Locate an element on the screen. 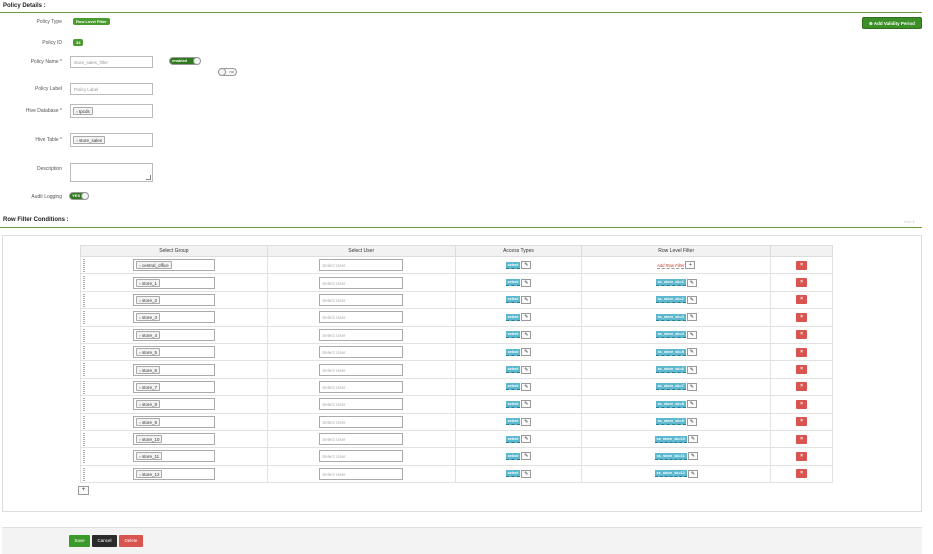 The image size is (933, 554). select-group-input: ×store_11 is located at coordinates (173, 456).